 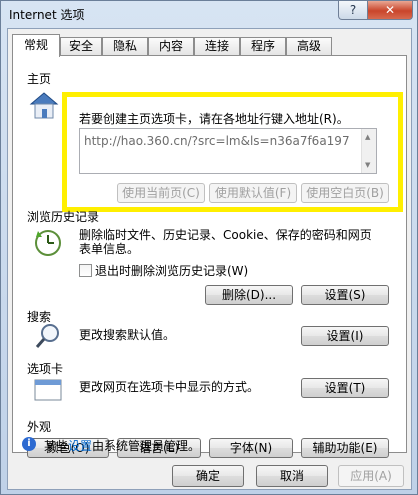 What do you see at coordinates (292, 476) in the screenshot?
I see `cancel-button: 取消` at bounding box center [292, 476].